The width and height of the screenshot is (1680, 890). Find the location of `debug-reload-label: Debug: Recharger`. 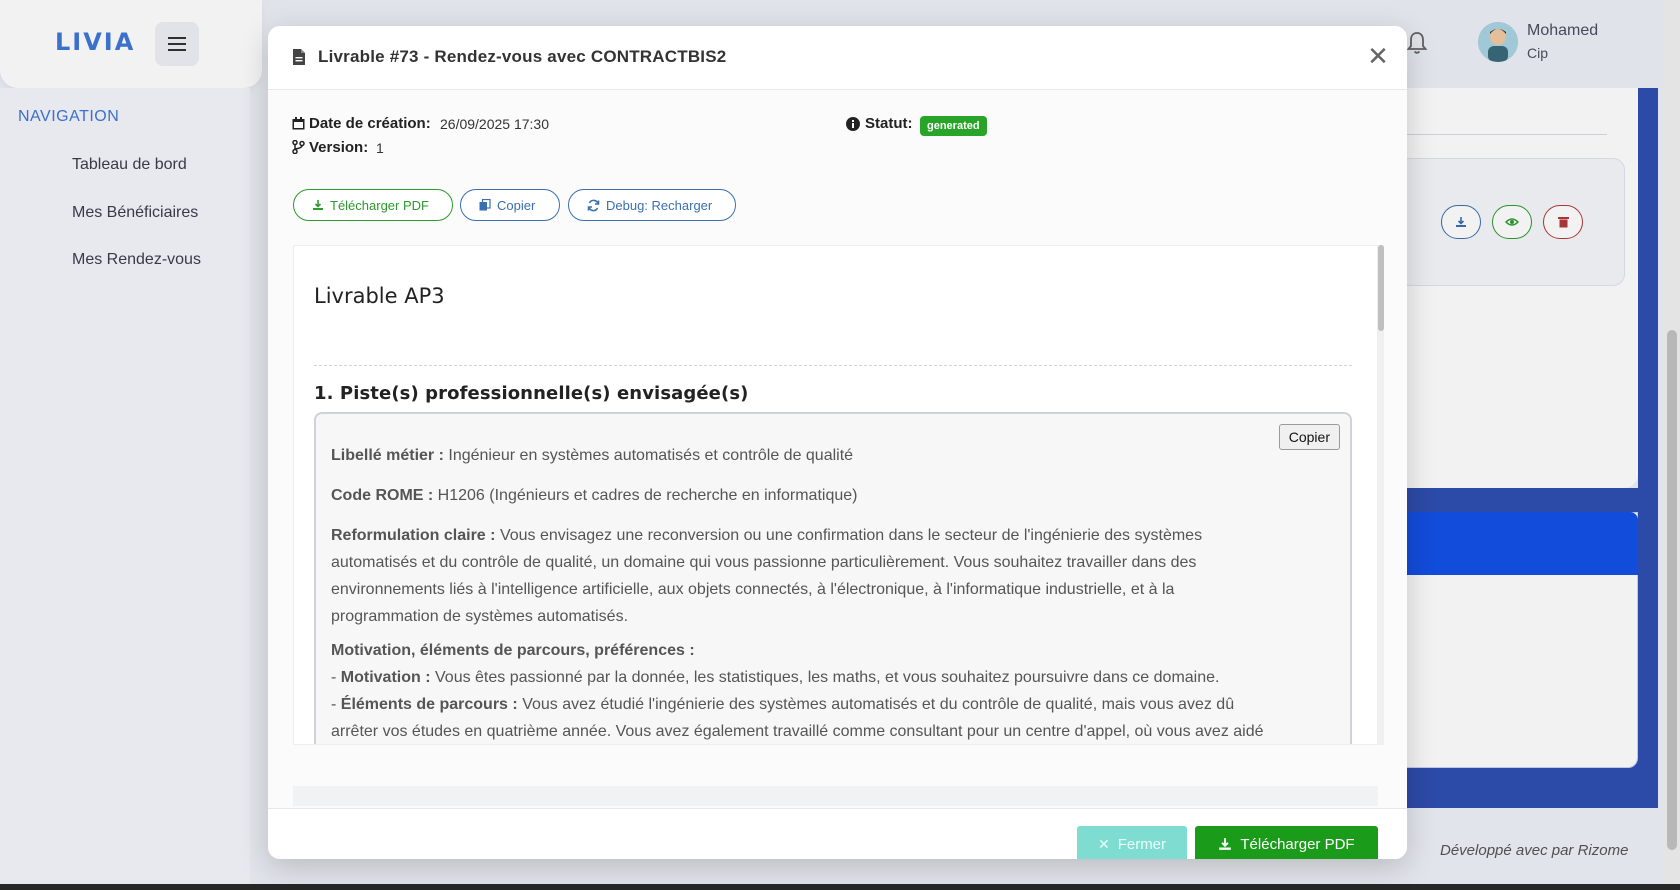

debug-reload-label: Debug: Recharger is located at coordinates (659, 205).